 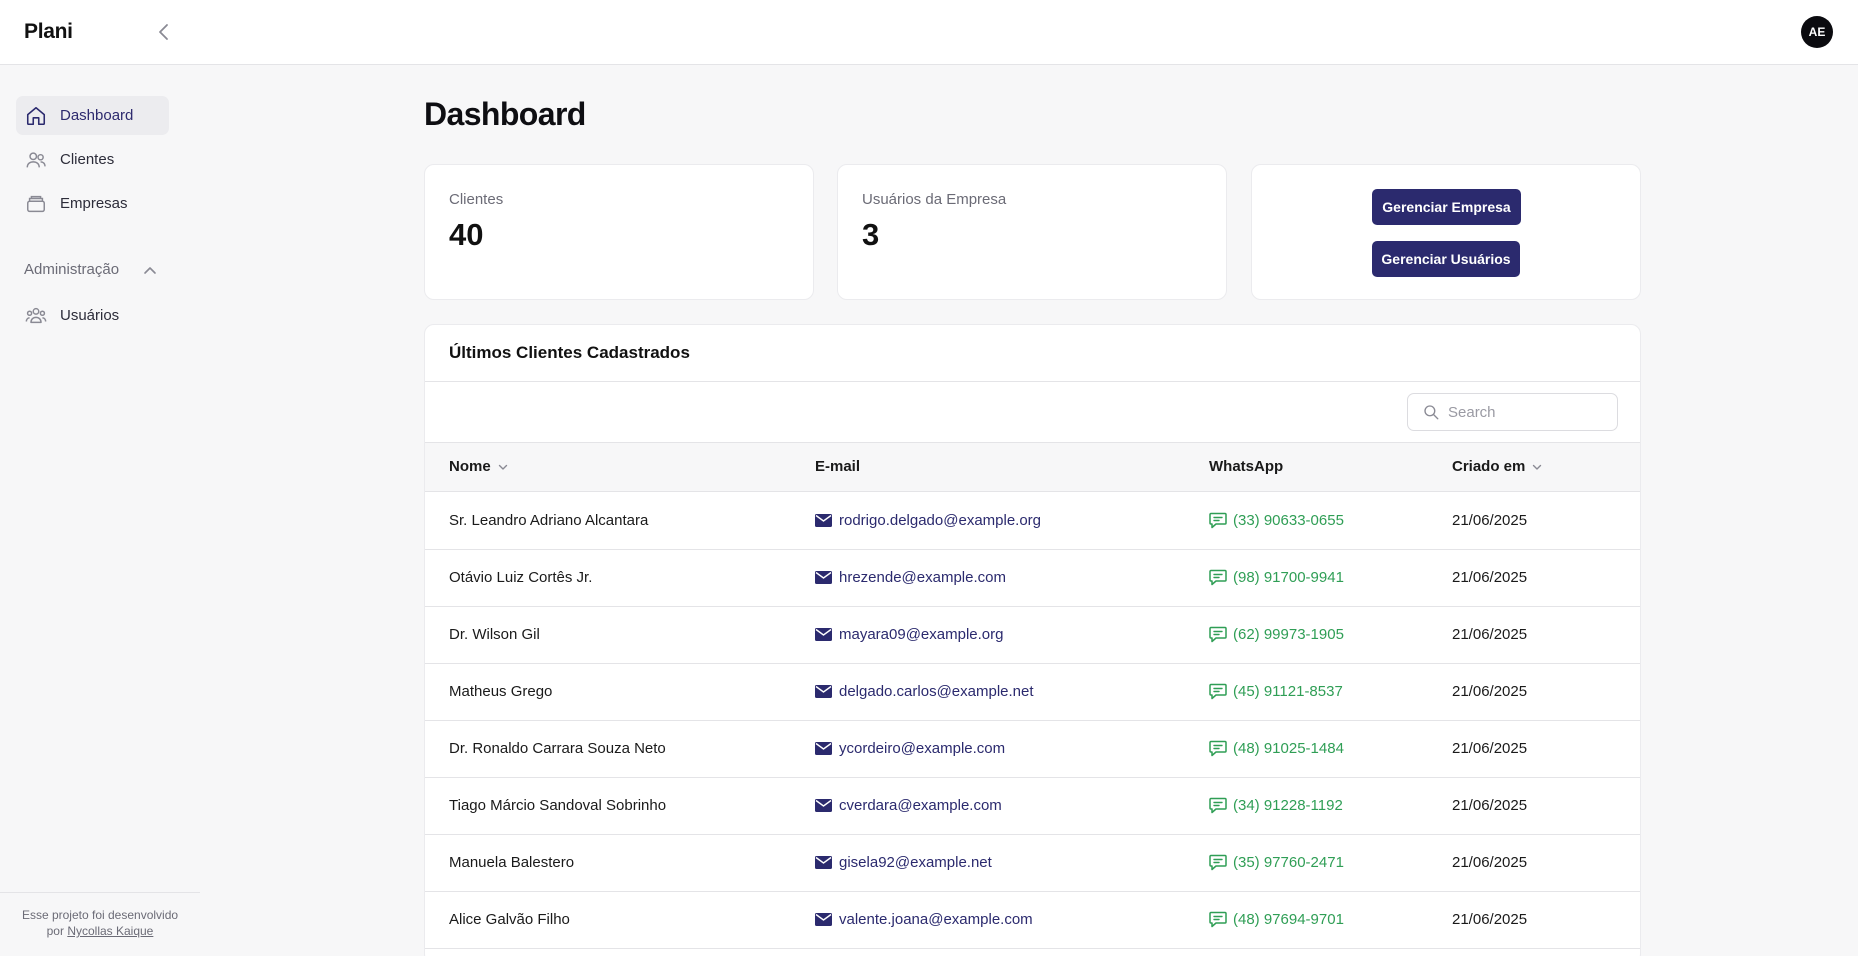 I want to click on client-email-link: delgado.carlos@example.net, so click(x=924, y=691).